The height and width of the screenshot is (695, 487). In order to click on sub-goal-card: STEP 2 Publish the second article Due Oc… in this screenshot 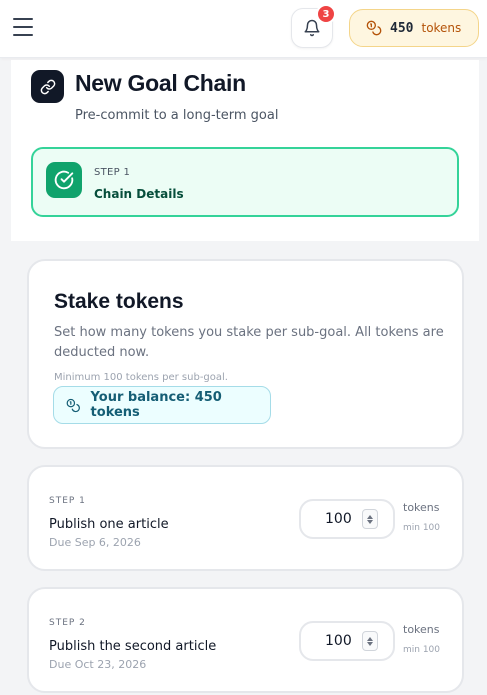, I will do `click(245, 640)`.